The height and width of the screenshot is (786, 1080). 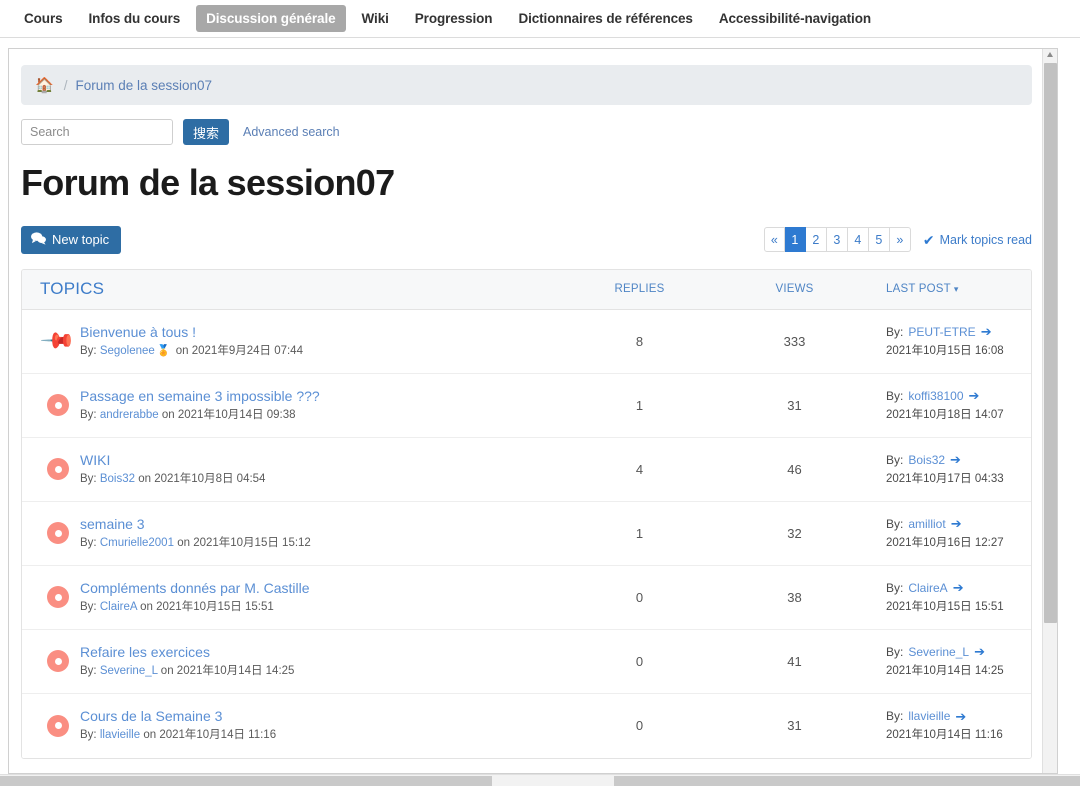 I want to click on tab-2: Discussion générale, so click(x=271, y=18).